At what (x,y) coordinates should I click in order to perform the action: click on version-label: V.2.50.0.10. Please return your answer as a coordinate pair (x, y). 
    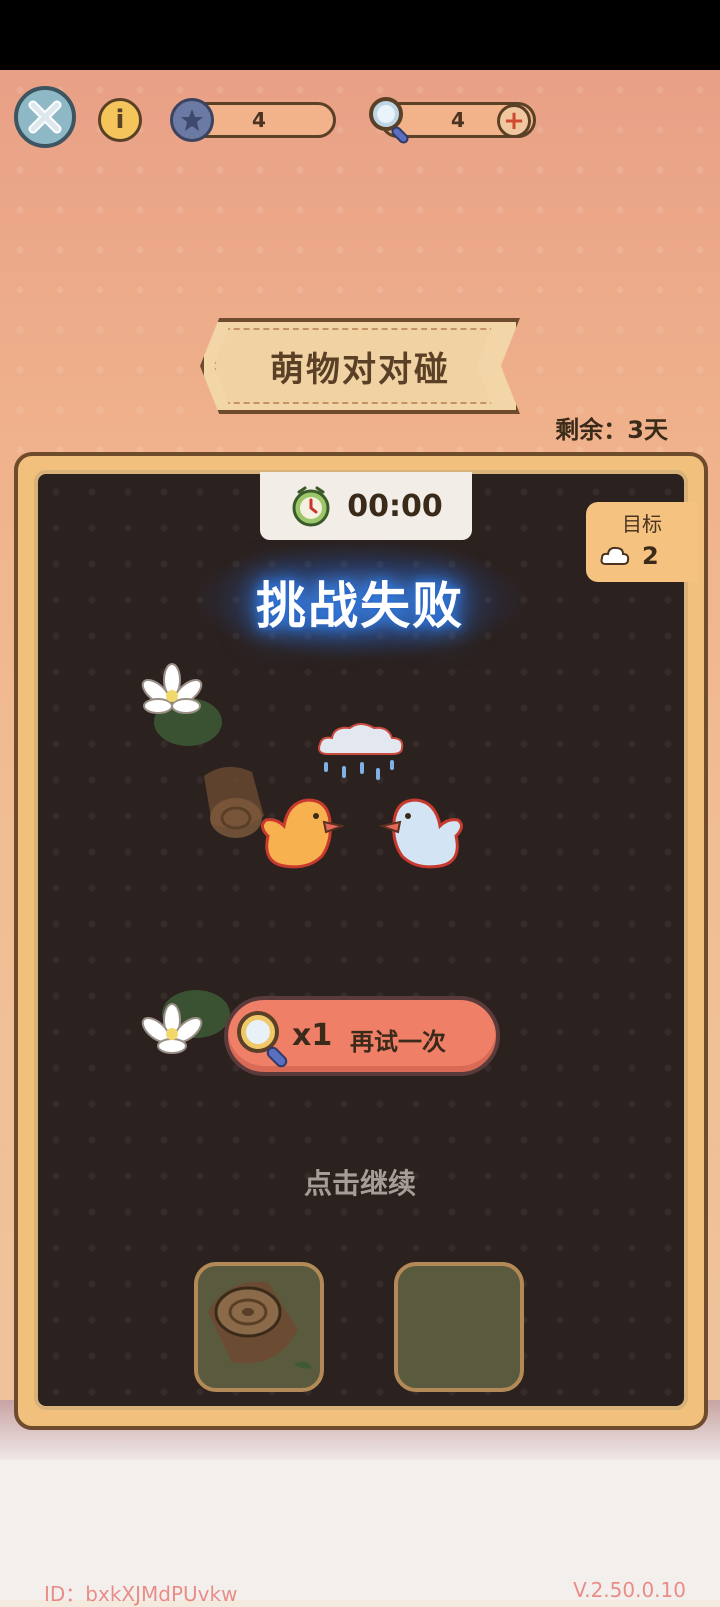
    Looking at the image, I should click on (629, 1590).